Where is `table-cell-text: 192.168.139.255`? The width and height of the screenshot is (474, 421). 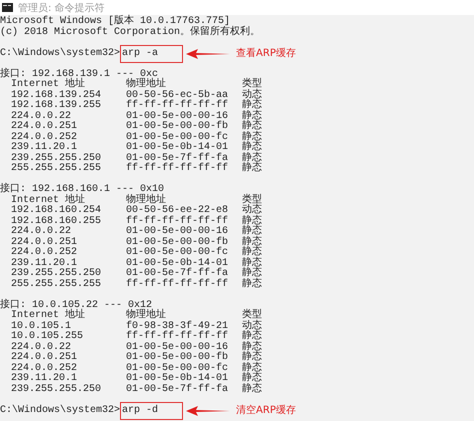 table-cell-text: 192.168.139.255 is located at coordinates (56, 106).